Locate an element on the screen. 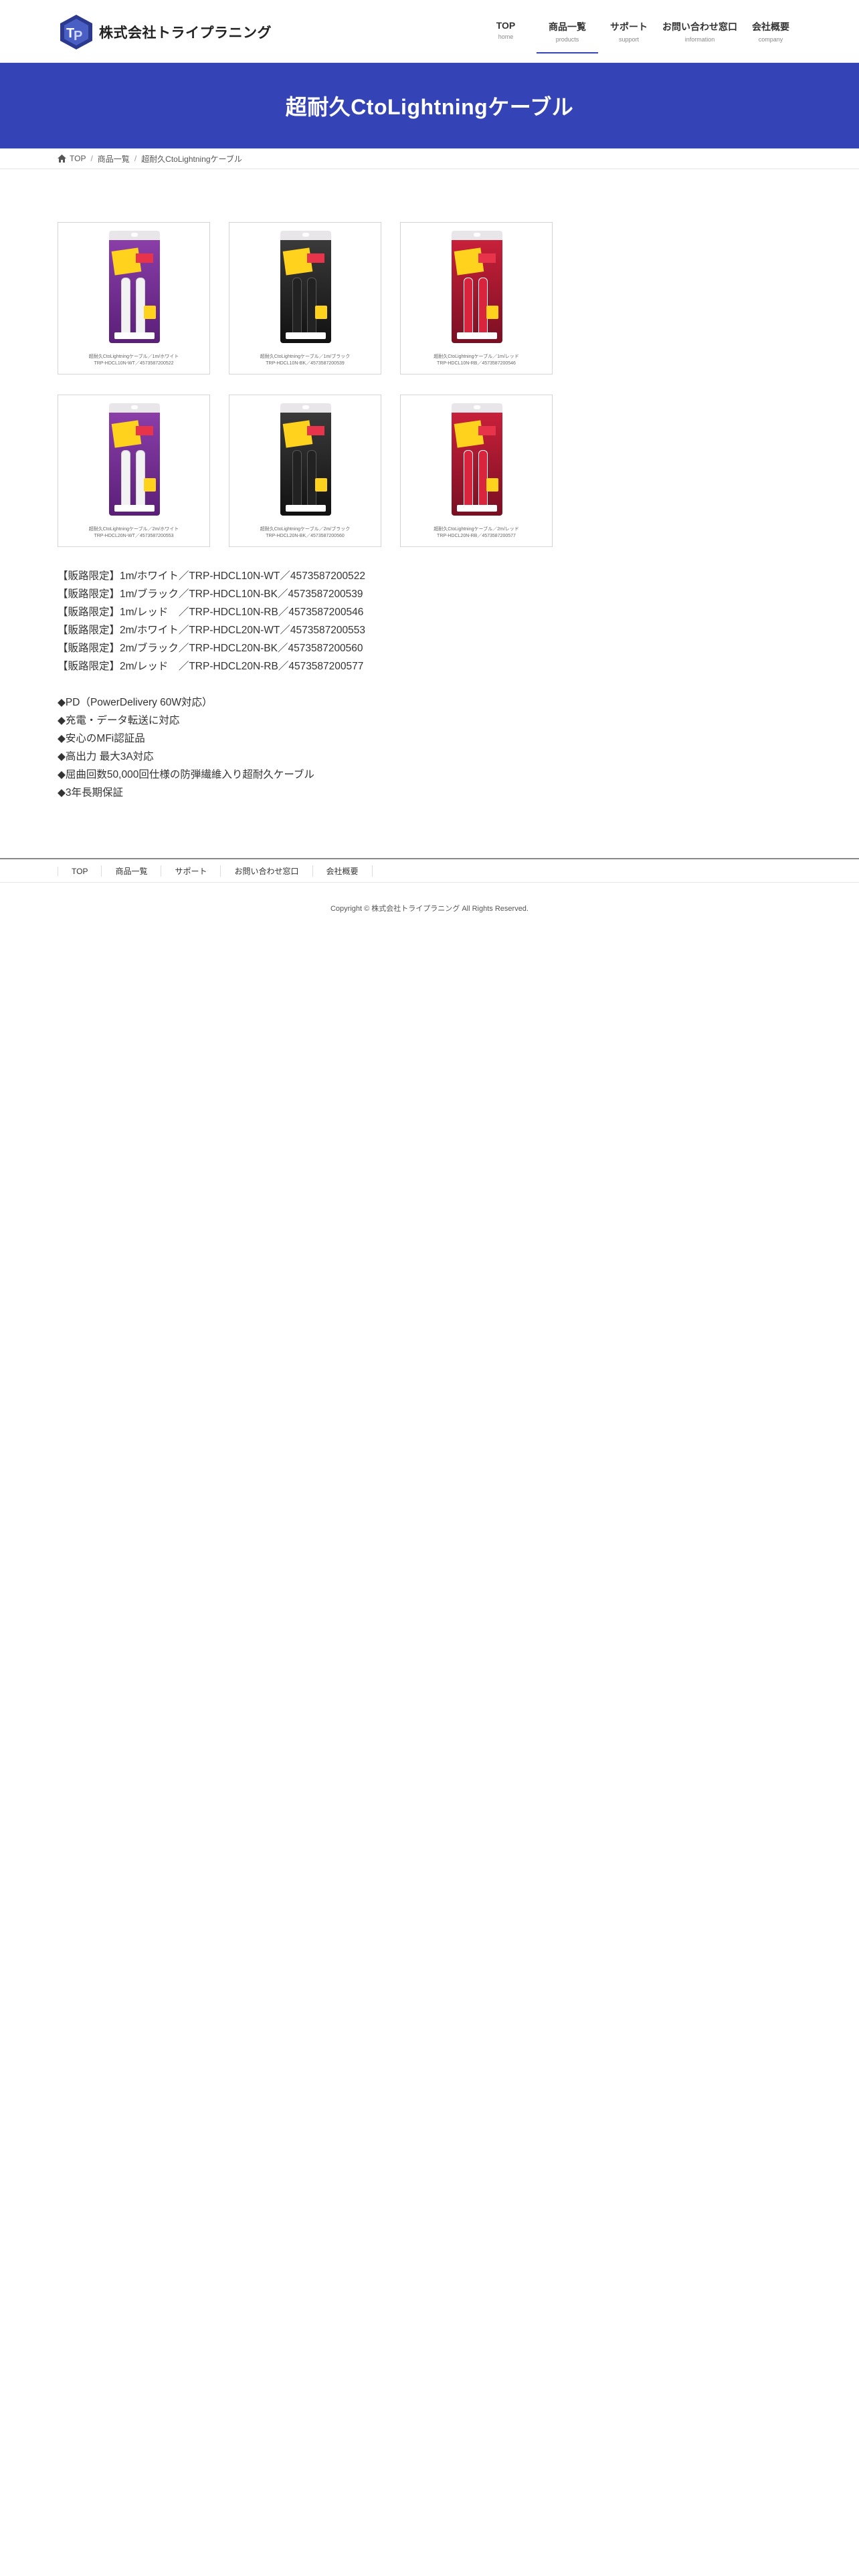 The height and width of the screenshot is (2576, 859). feature-line: ◆高出力 最大3A対応 is located at coordinates (106, 756).